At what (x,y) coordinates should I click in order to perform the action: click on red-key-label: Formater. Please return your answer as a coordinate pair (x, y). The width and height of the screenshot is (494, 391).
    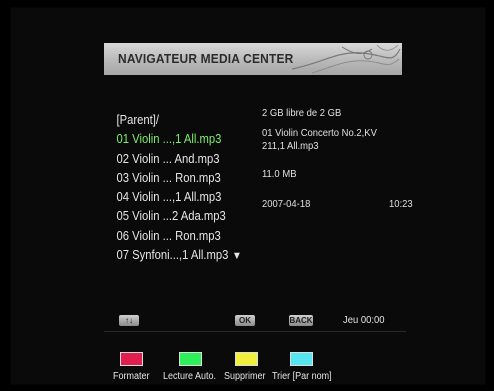
    Looking at the image, I should click on (131, 376).